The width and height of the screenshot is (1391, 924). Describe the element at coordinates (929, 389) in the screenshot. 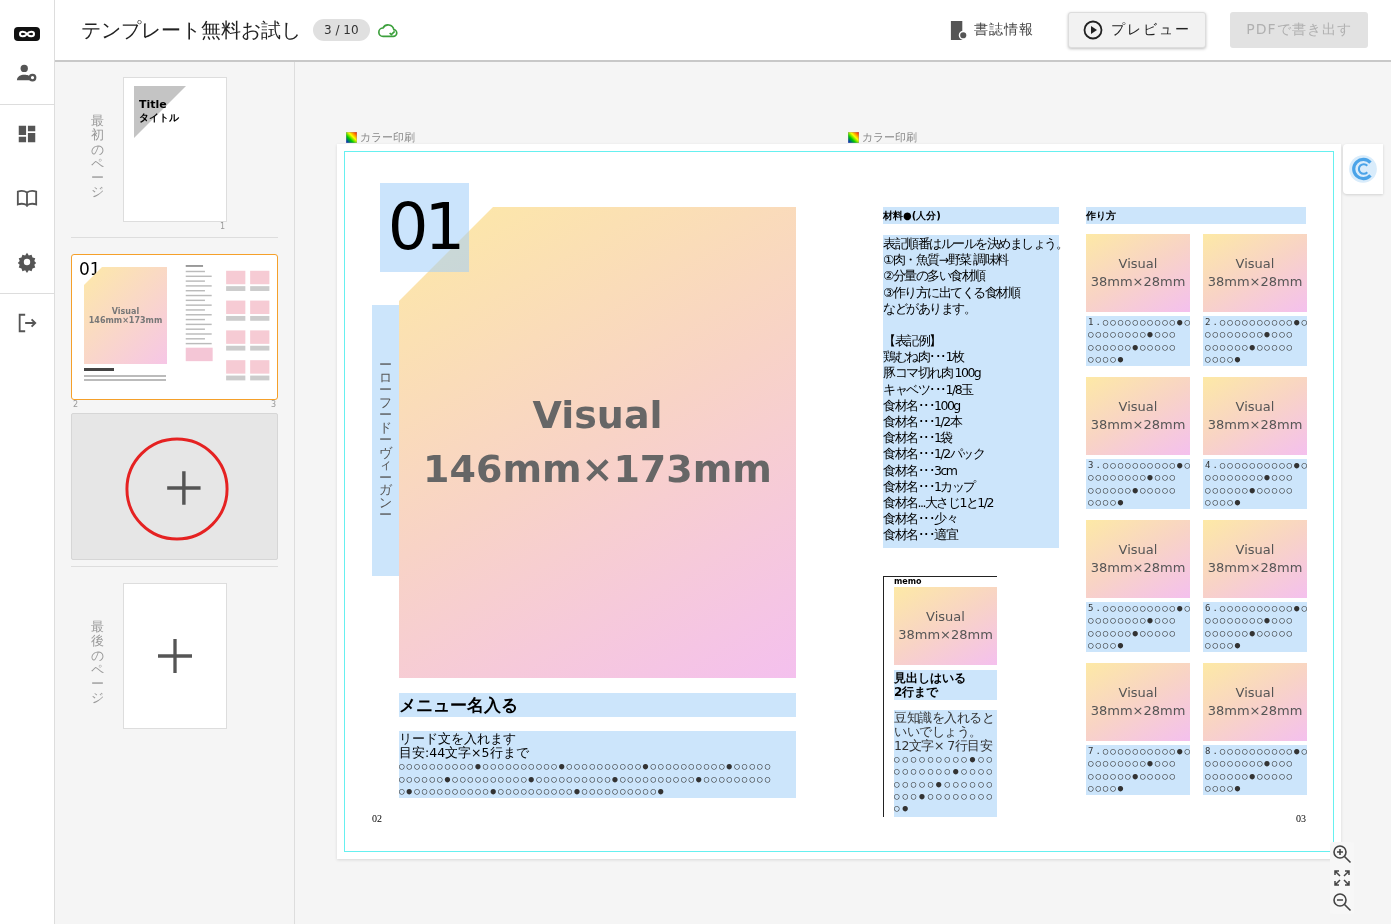

I see `ingredient-line: キャベツ･･･1/8玉` at that location.